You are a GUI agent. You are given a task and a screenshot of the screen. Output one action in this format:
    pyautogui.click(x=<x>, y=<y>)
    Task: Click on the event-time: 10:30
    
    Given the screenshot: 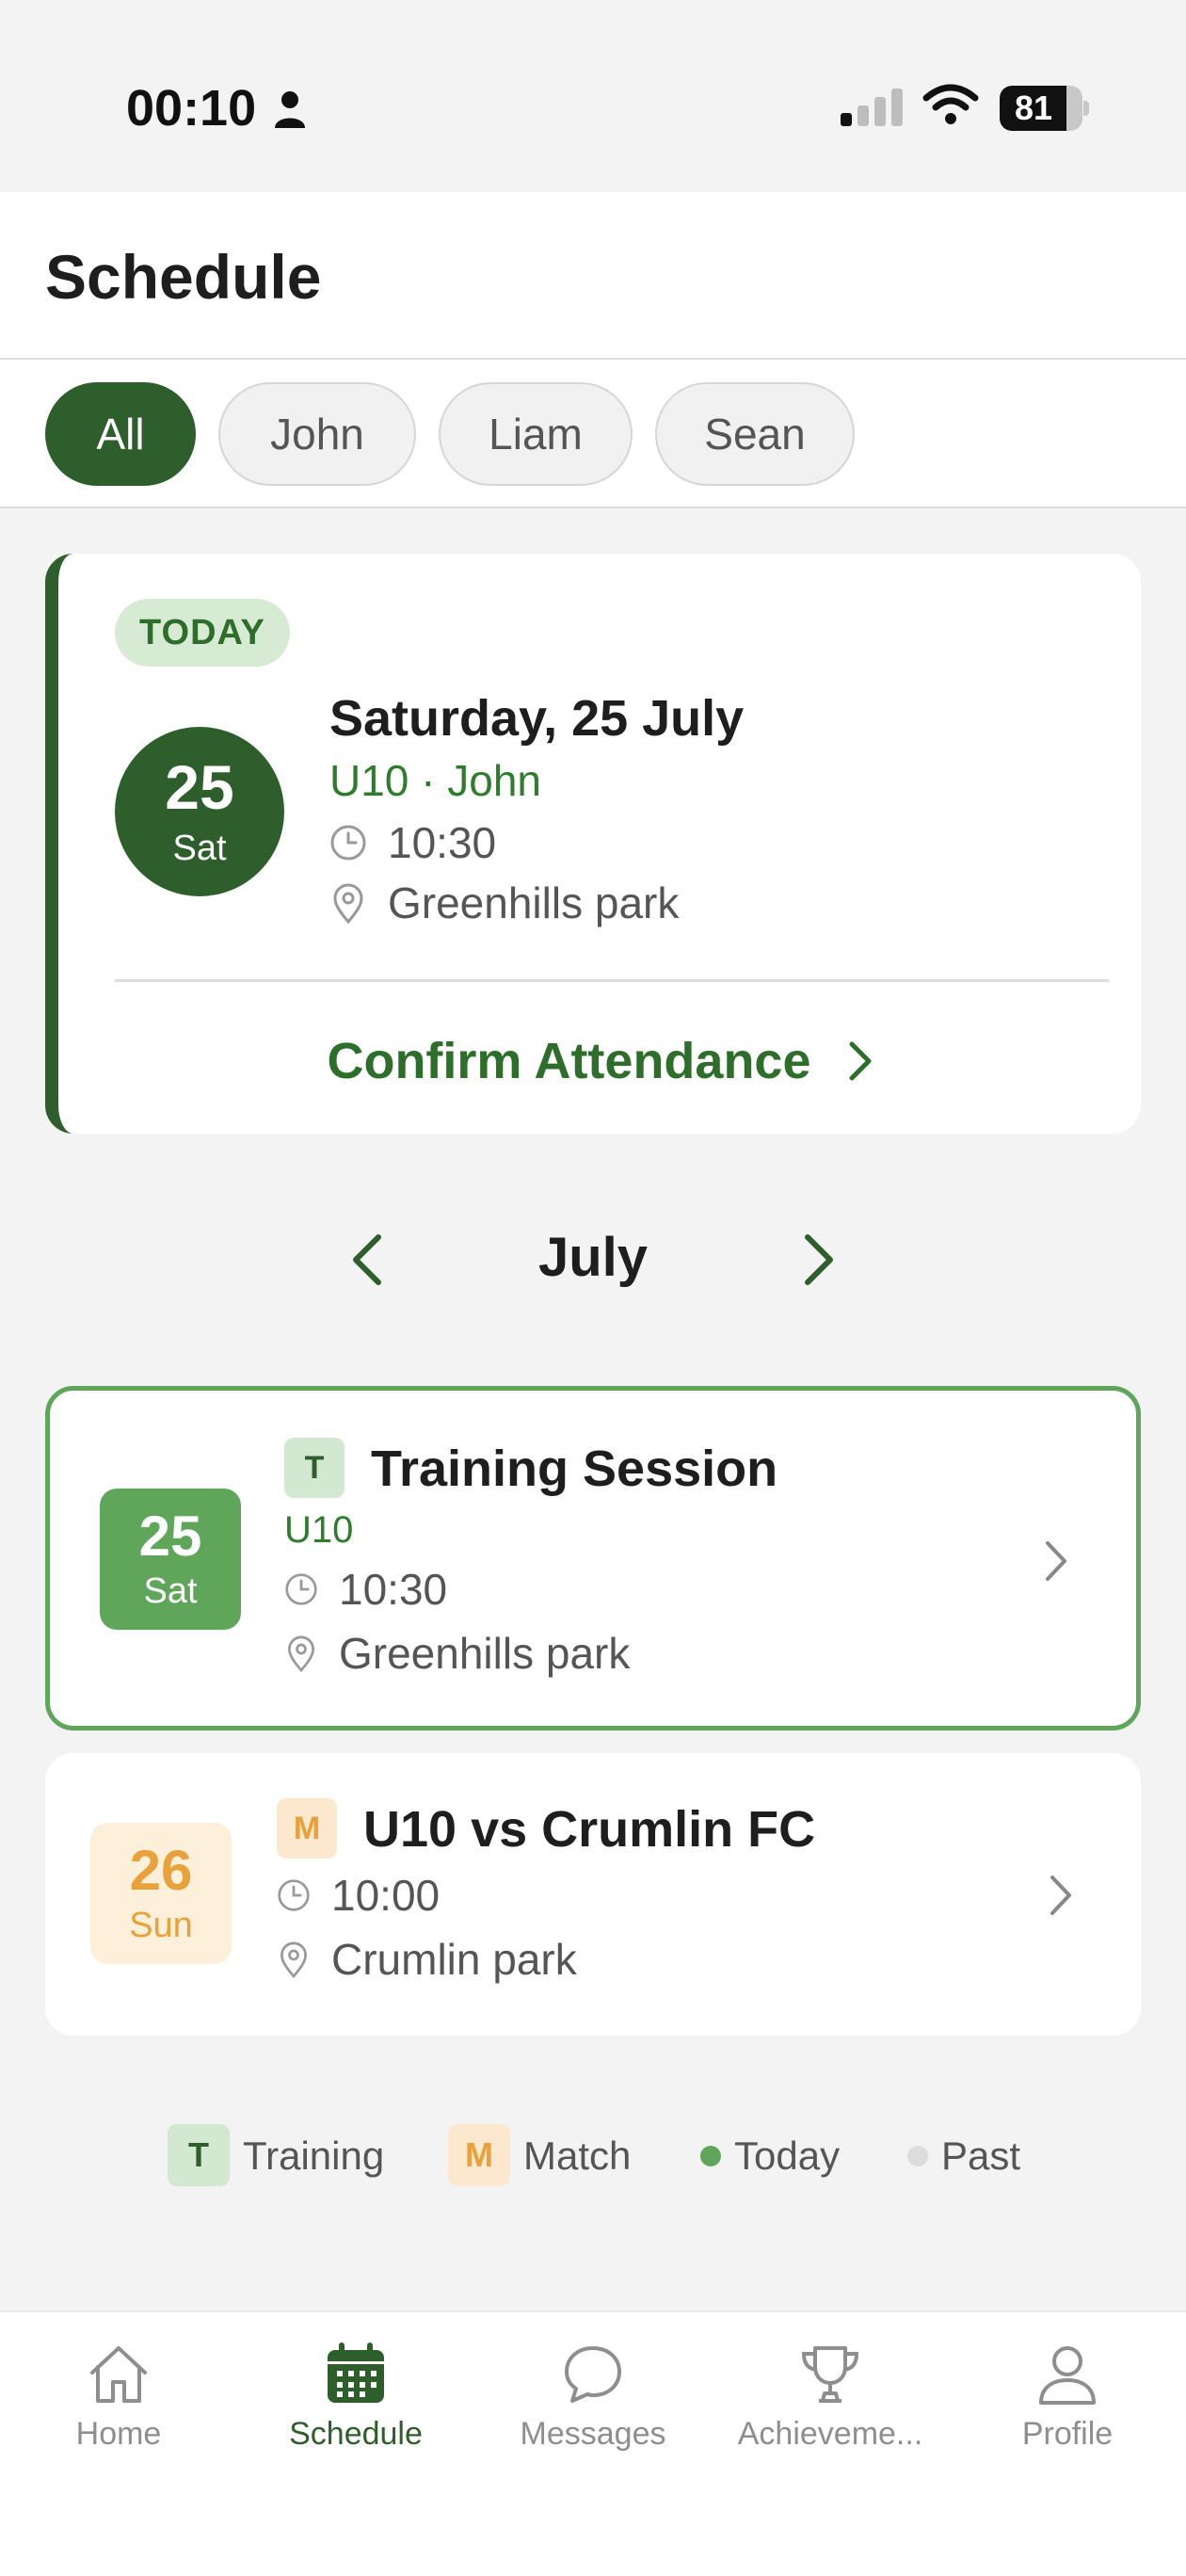 What is the action you would take?
    pyautogui.click(x=393, y=1589)
    